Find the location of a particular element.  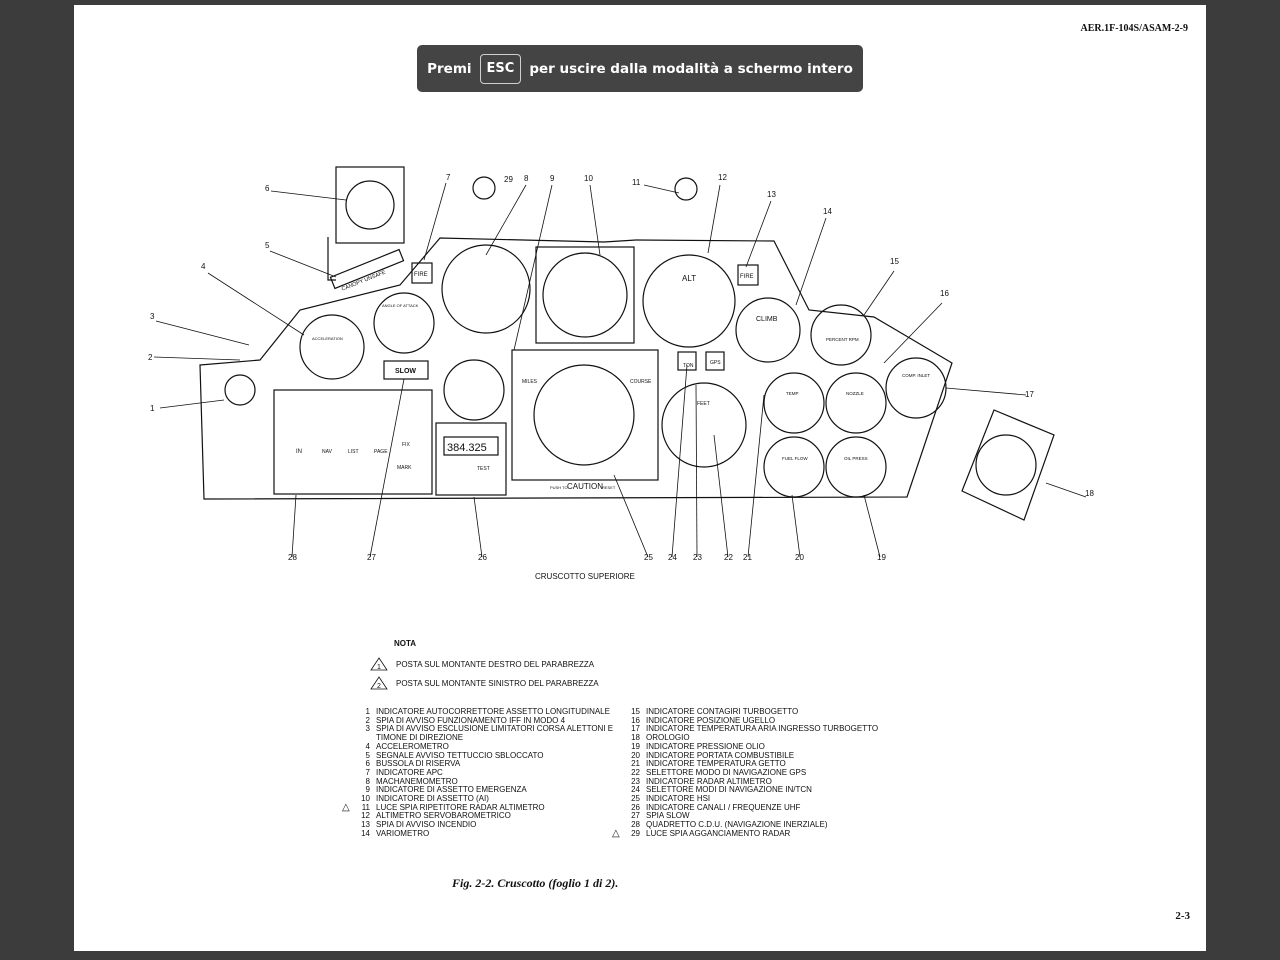

trim-indicator is located at coordinates (240, 390).